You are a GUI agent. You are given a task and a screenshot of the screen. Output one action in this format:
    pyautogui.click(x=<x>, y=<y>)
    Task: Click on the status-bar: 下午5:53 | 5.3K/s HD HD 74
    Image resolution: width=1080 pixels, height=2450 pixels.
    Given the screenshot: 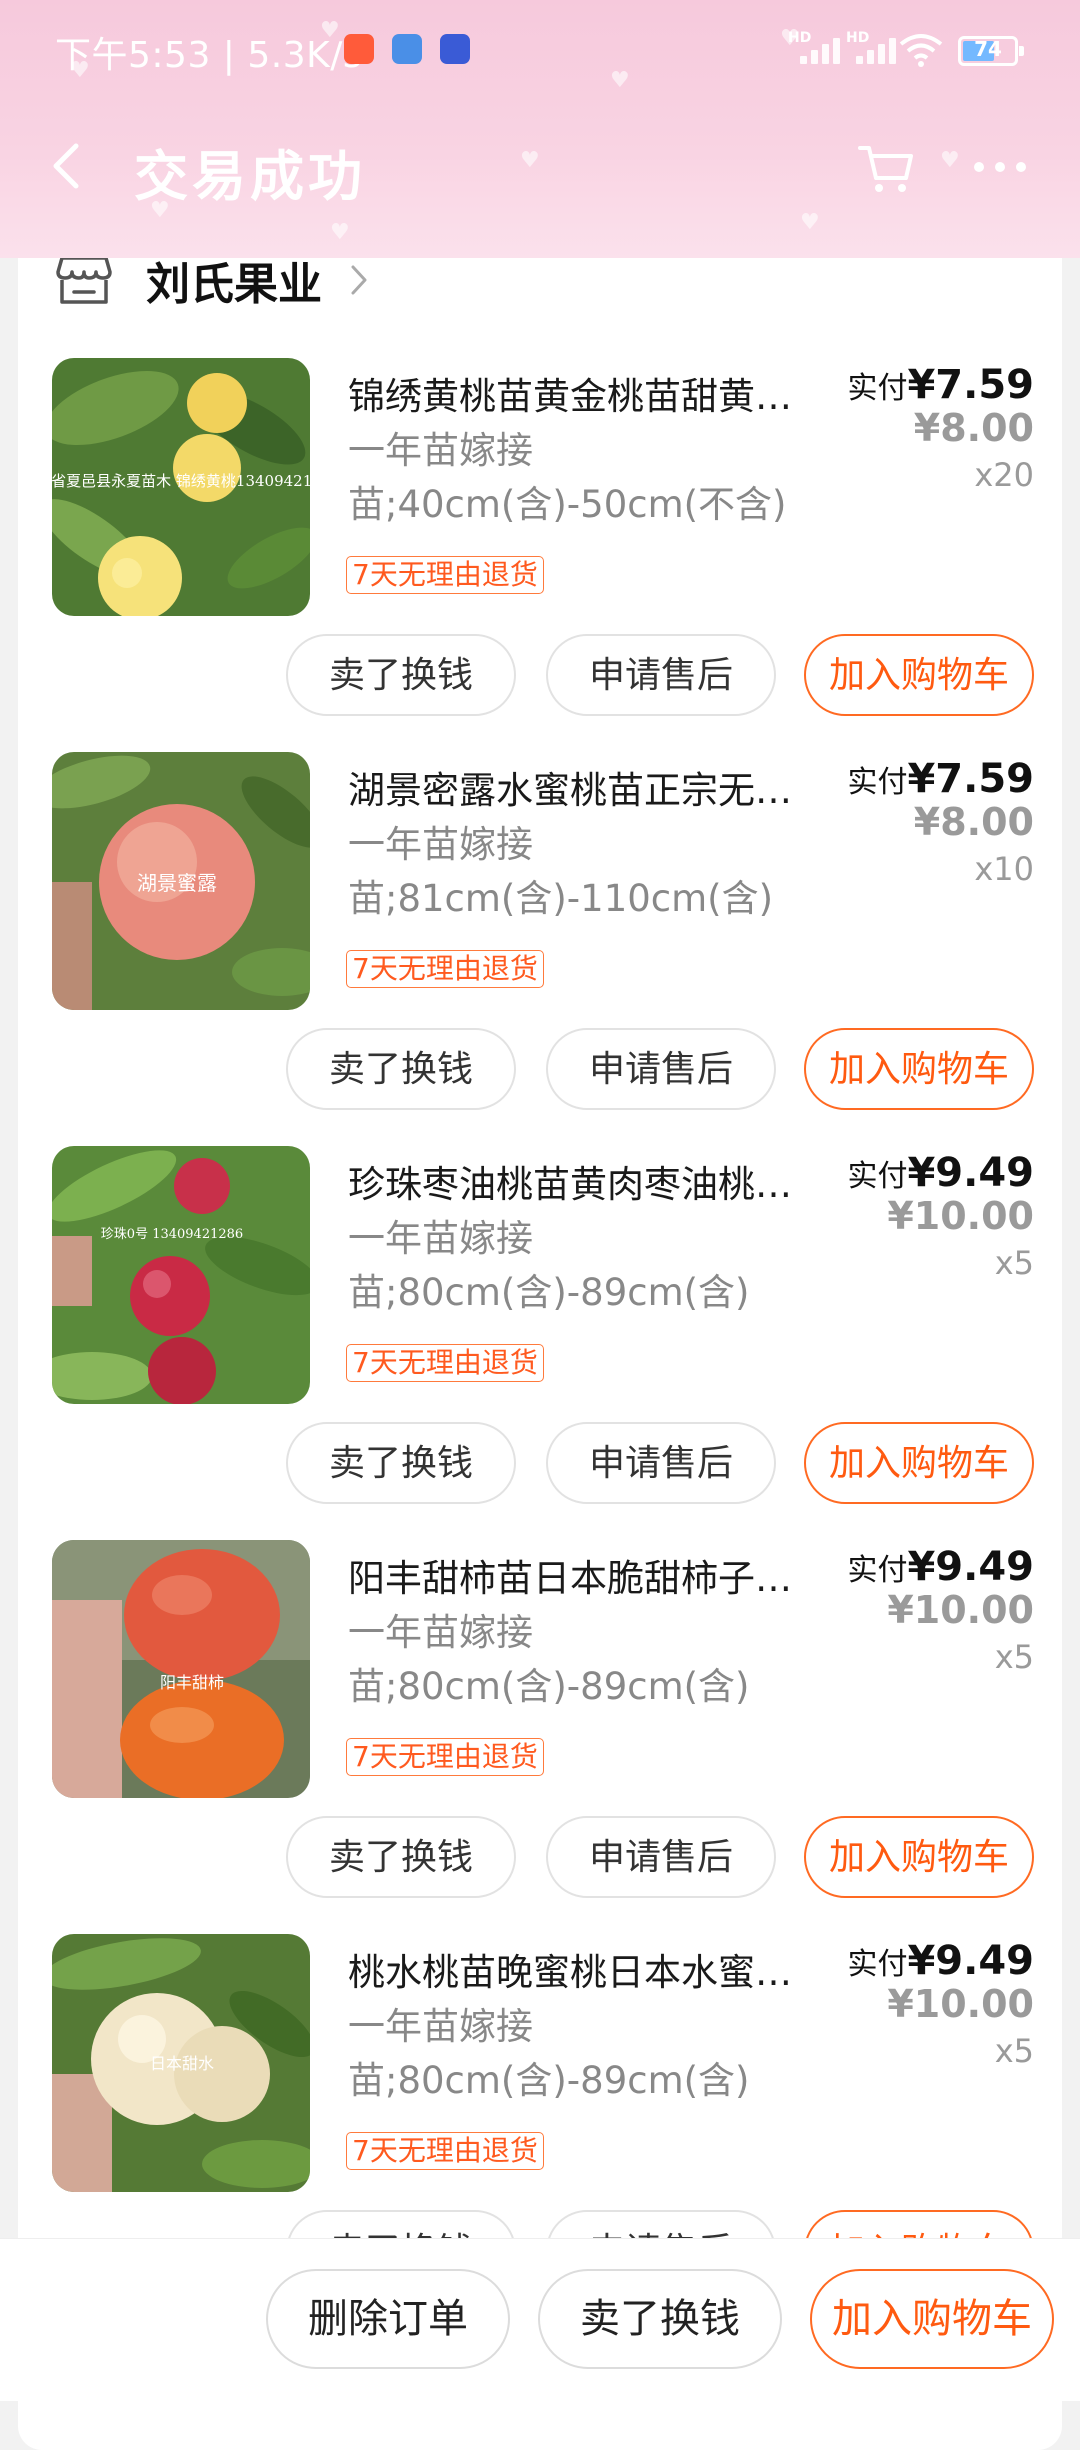 What is the action you would take?
    pyautogui.click(x=540, y=50)
    